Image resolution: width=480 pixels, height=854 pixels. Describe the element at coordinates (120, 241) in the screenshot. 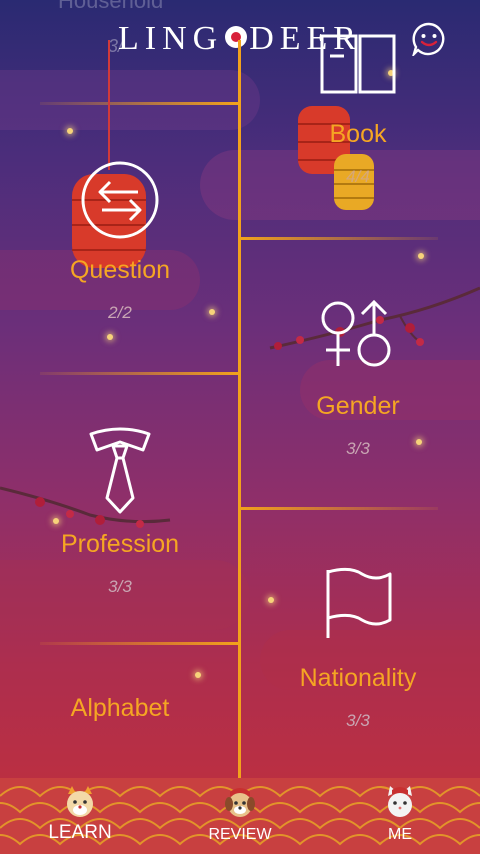

I see `lesson-question: Question 2/2` at that location.